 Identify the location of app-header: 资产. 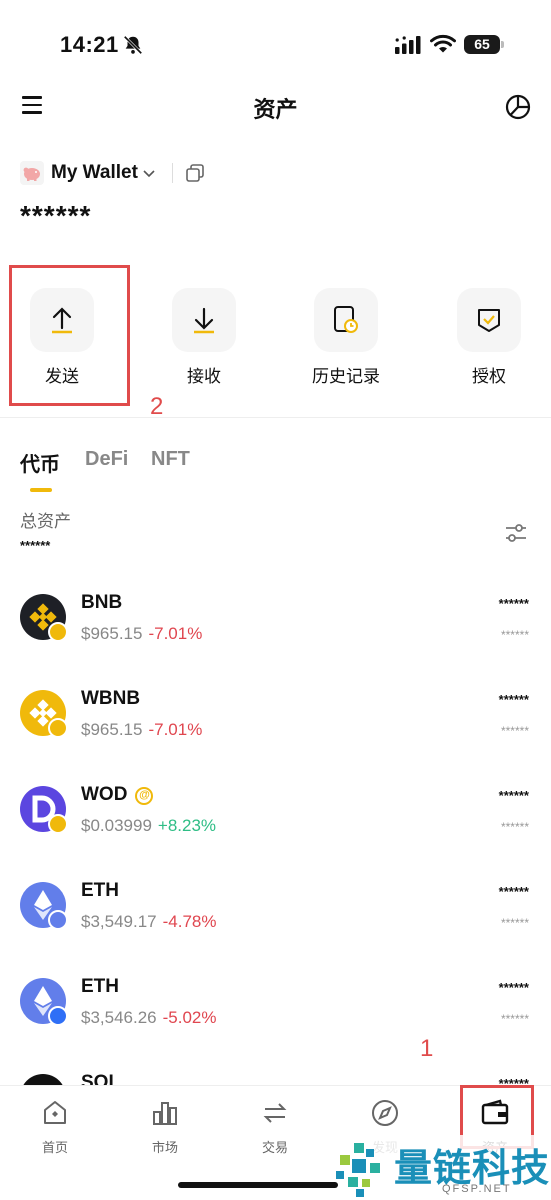
(275, 107).